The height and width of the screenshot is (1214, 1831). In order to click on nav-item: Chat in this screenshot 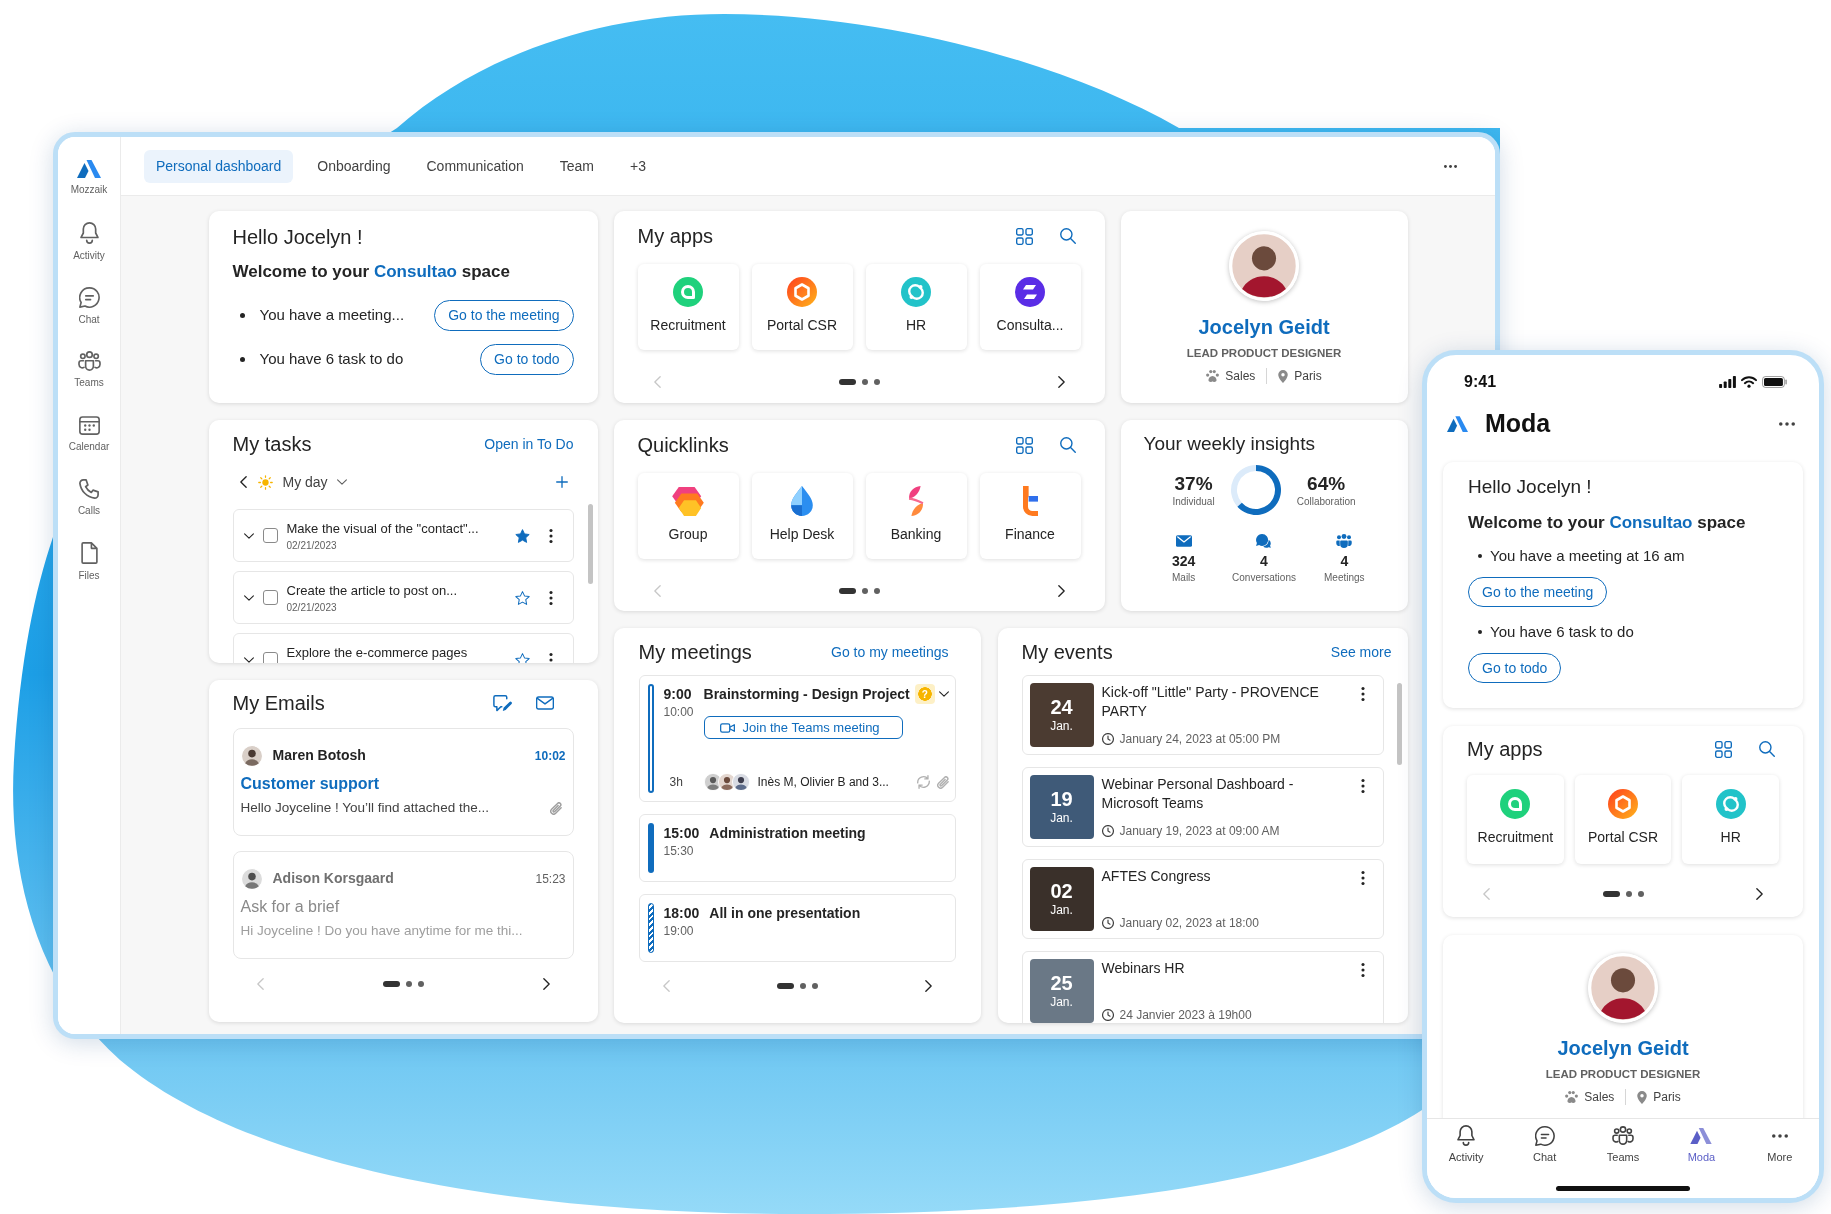, I will do `click(1544, 1144)`.